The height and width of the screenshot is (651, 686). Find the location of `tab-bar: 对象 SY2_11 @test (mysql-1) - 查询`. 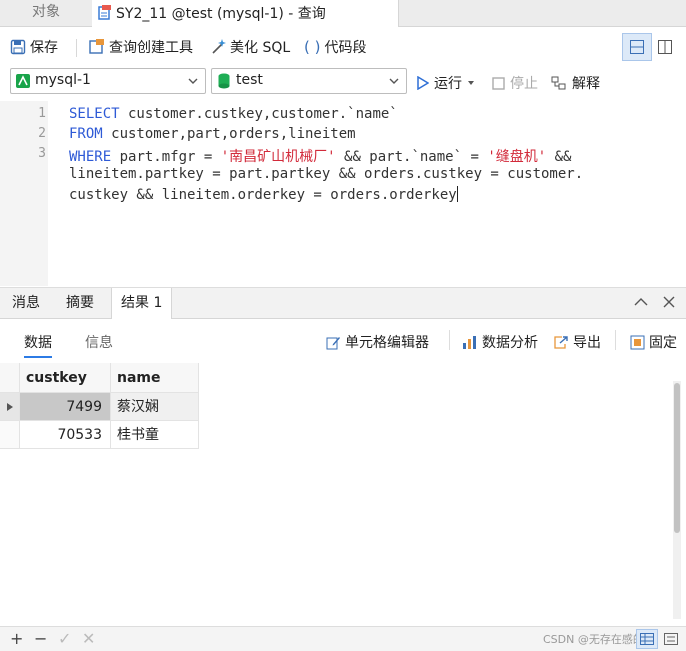

tab-bar: 对象 SY2_11 @test (mysql-1) - 查询 is located at coordinates (343, 13).